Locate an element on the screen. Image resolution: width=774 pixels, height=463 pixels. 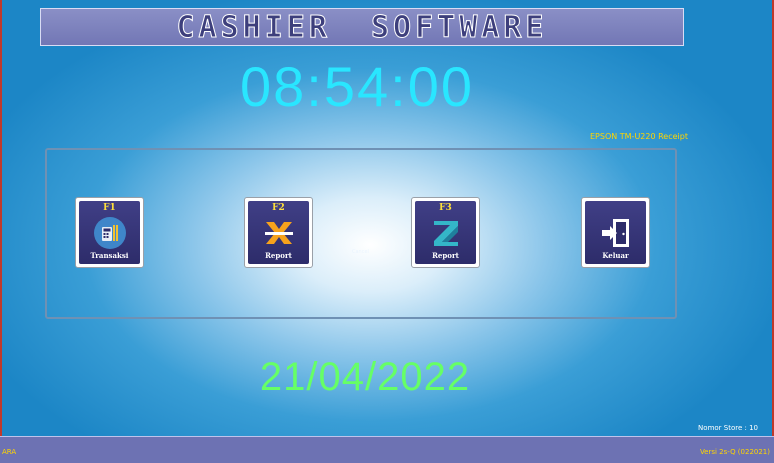
keluar-button-face: Keluar is located at coordinates (615, 232).